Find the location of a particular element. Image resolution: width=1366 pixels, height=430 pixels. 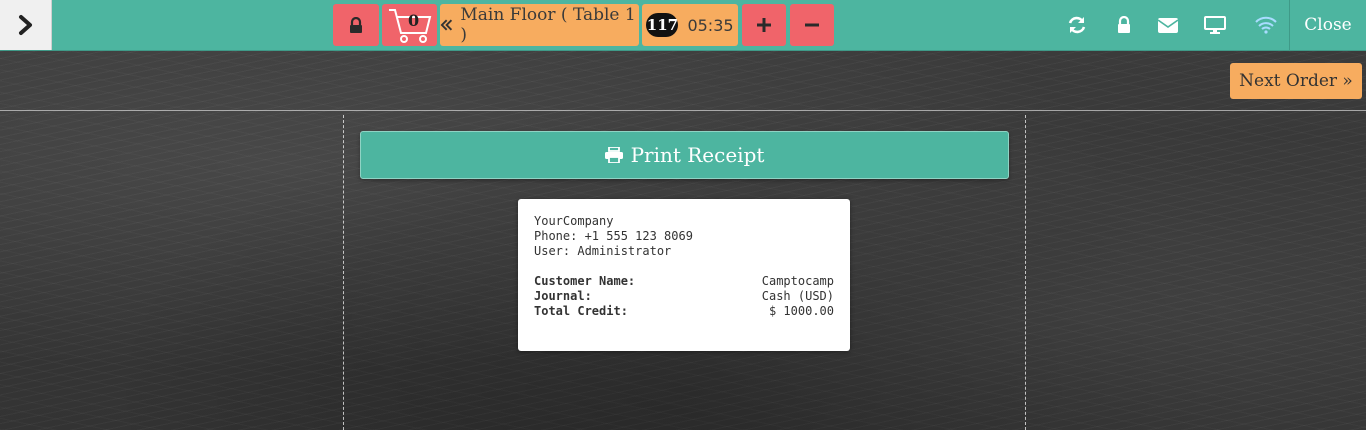

receipt-row-value: Cash (USD) is located at coordinates (797, 296).